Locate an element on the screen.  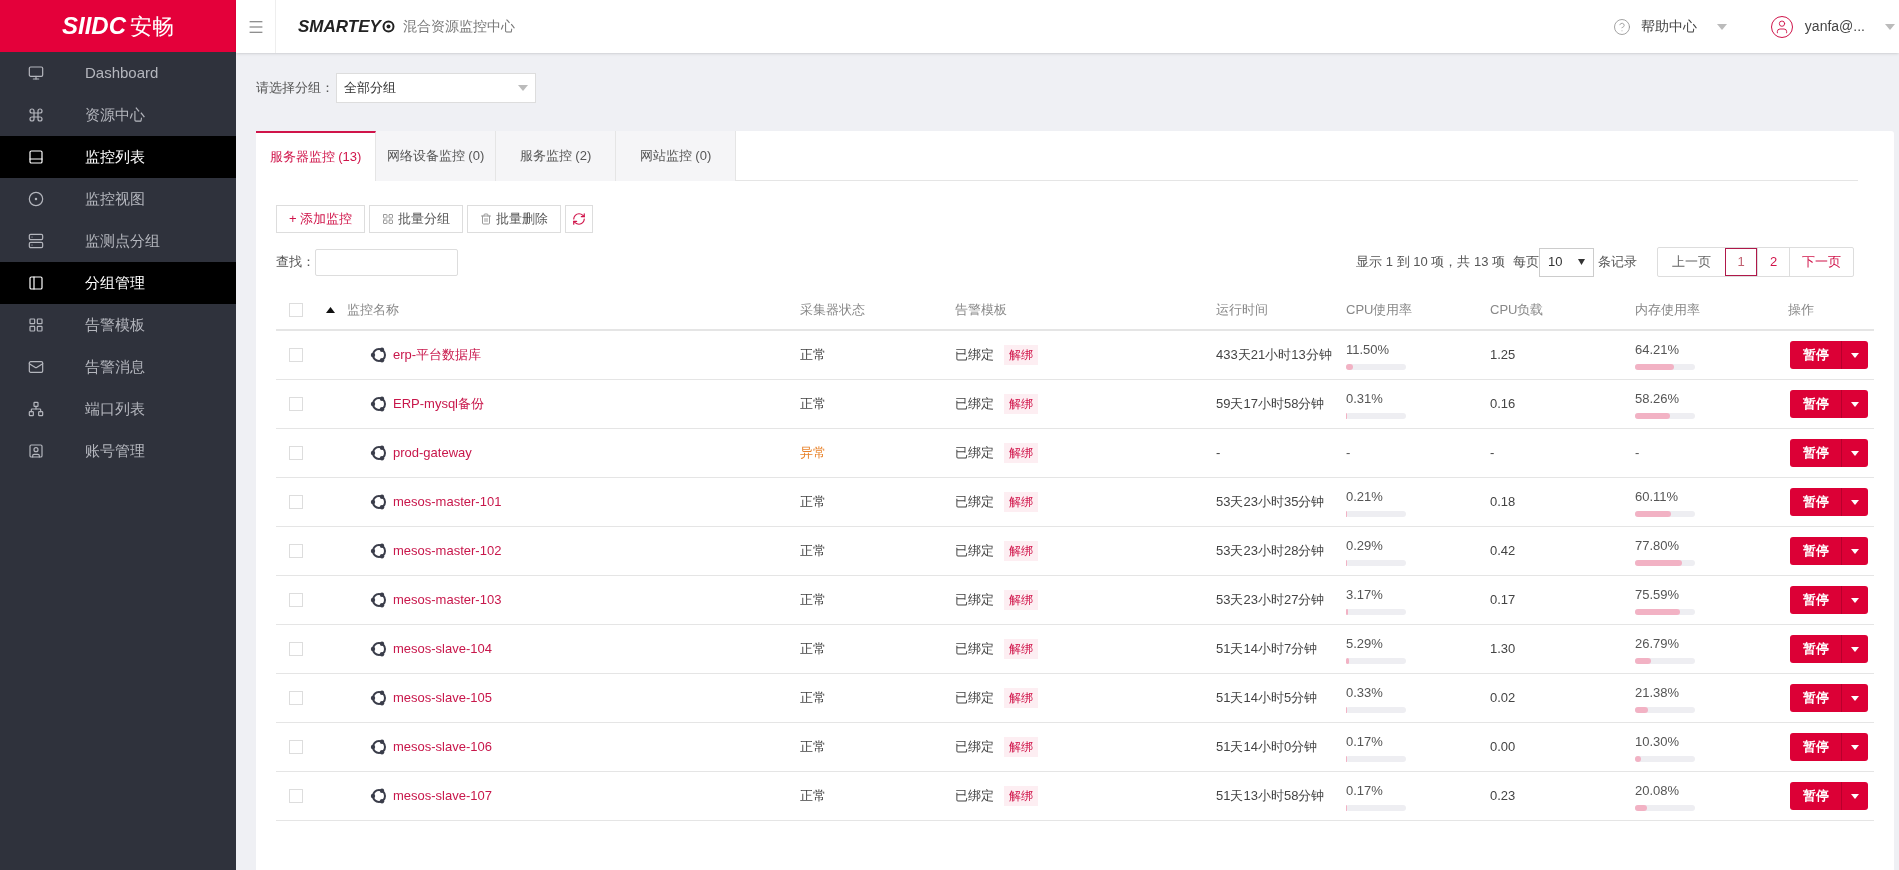
cpu-load-cell: 0.42 is located at coordinates (1503, 551).